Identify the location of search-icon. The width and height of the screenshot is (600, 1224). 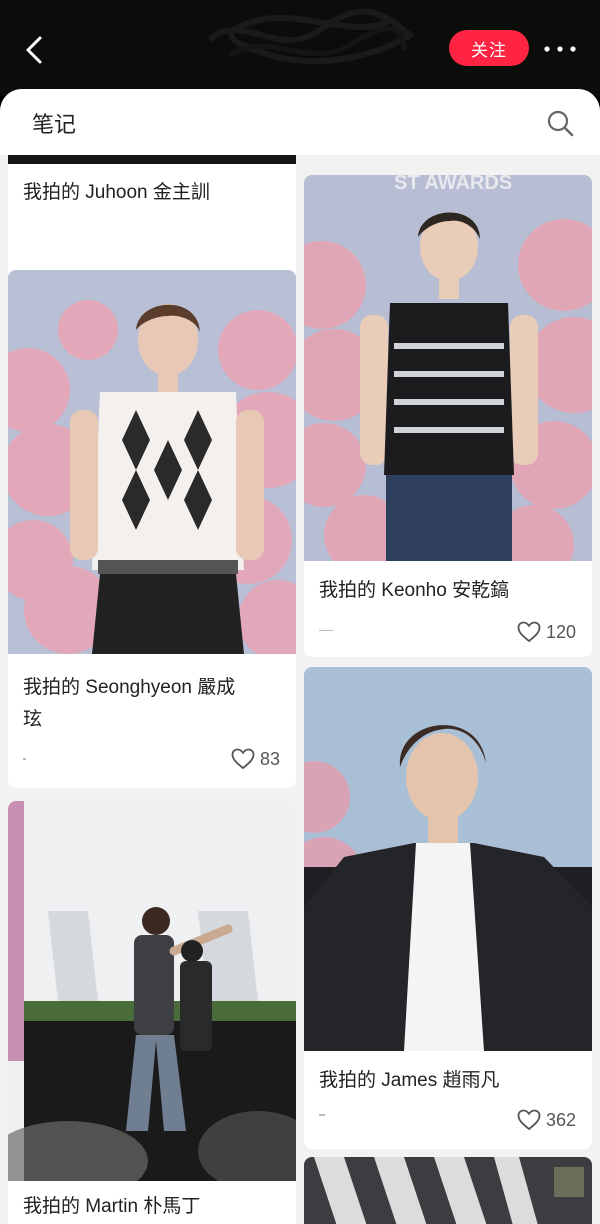
(560, 123).